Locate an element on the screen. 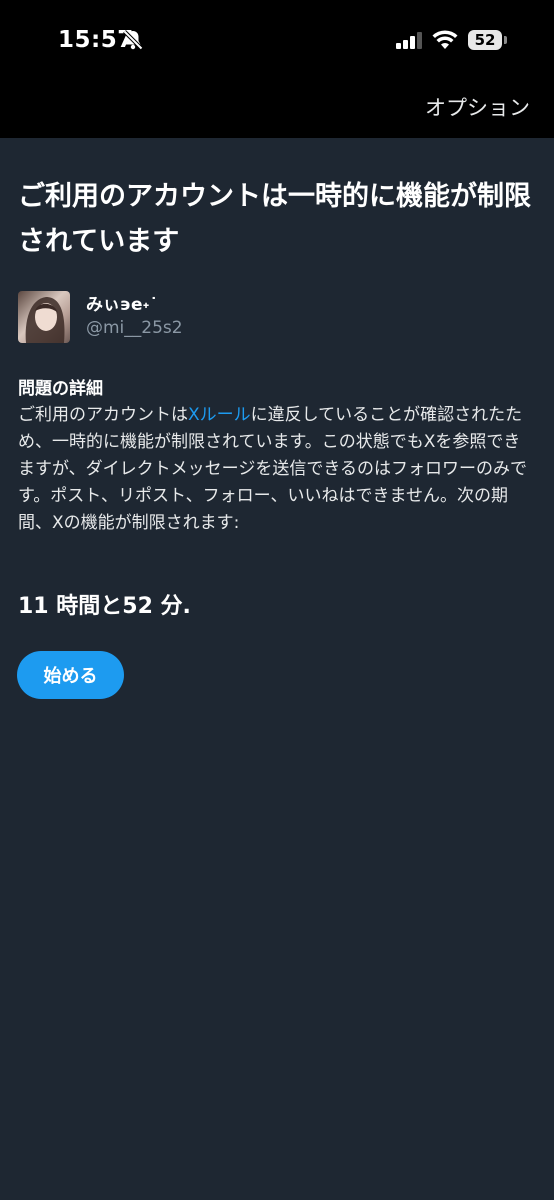 The image size is (554, 1200). account-handle: @mi__25s2 is located at coordinates (134, 328).